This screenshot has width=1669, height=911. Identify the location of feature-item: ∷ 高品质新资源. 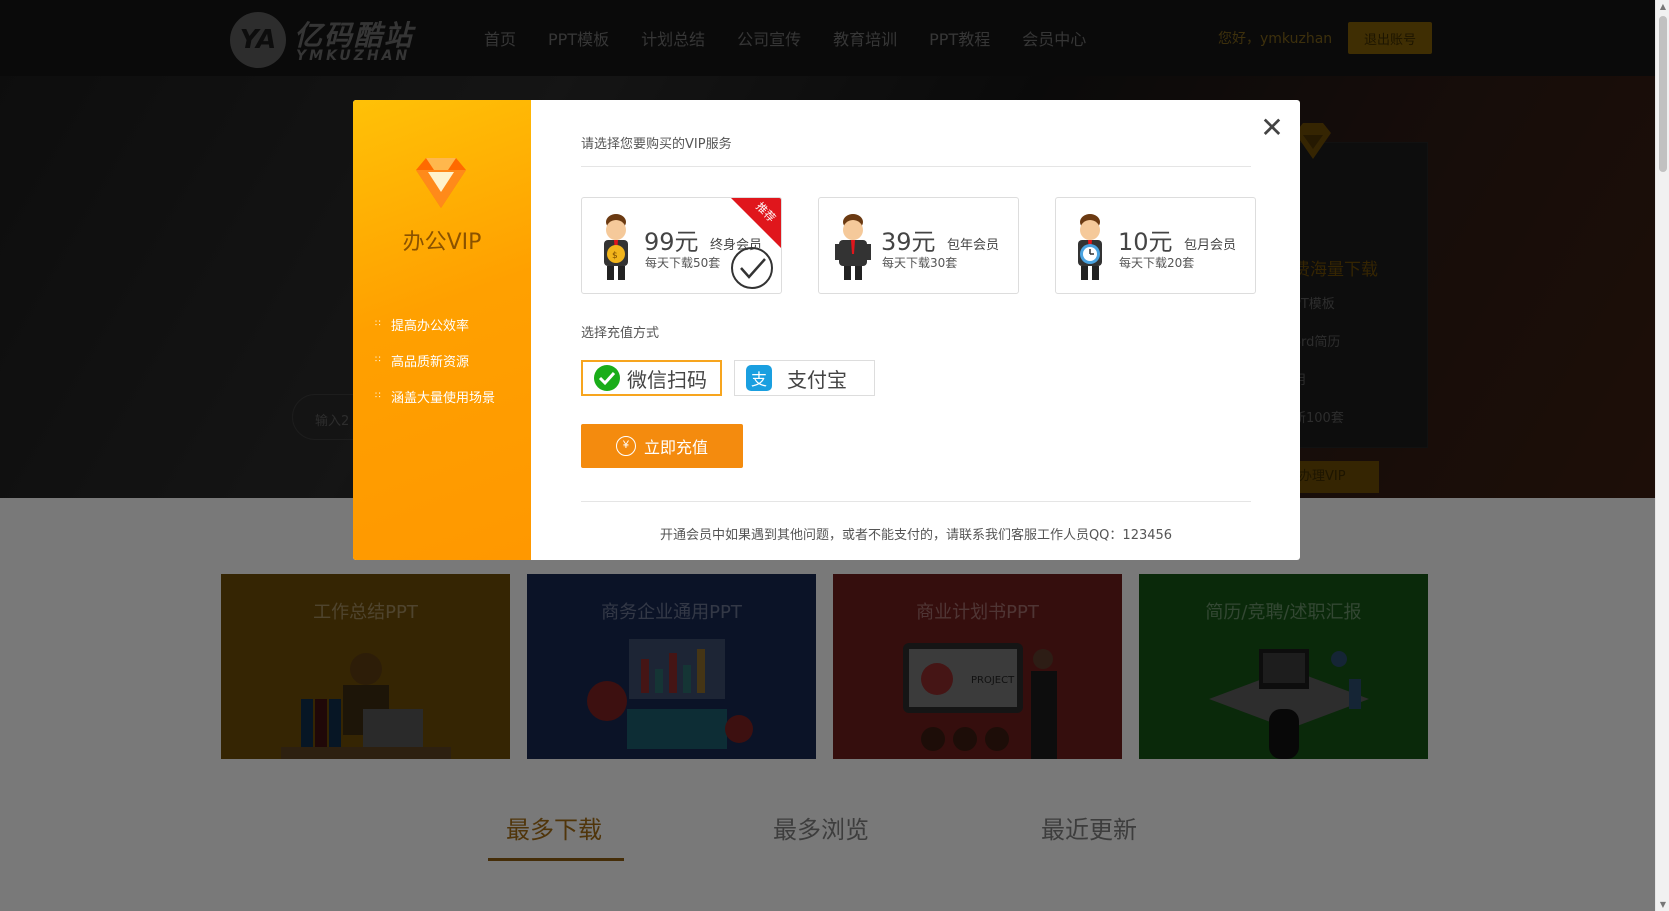
(435, 360).